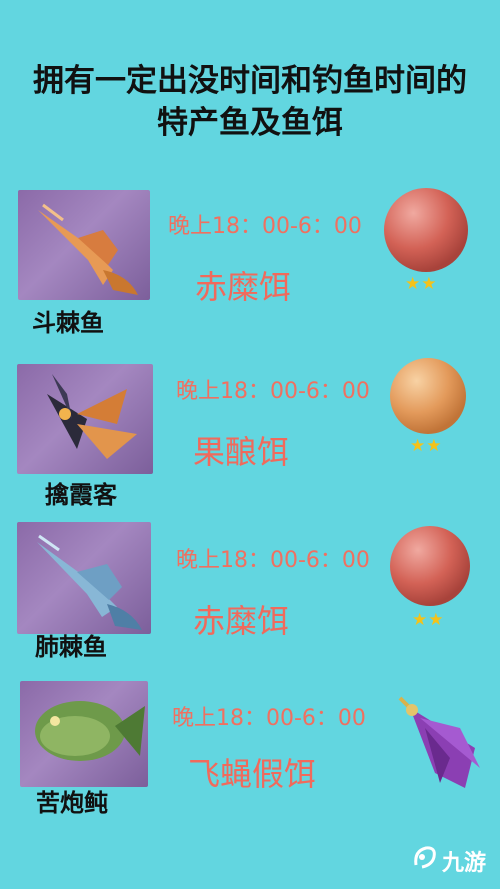 The width and height of the screenshot is (500, 889). What do you see at coordinates (252, 774) in the screenshot?
I see `bait-name: 飞蝇假饵` at bounding box center [252, 774].